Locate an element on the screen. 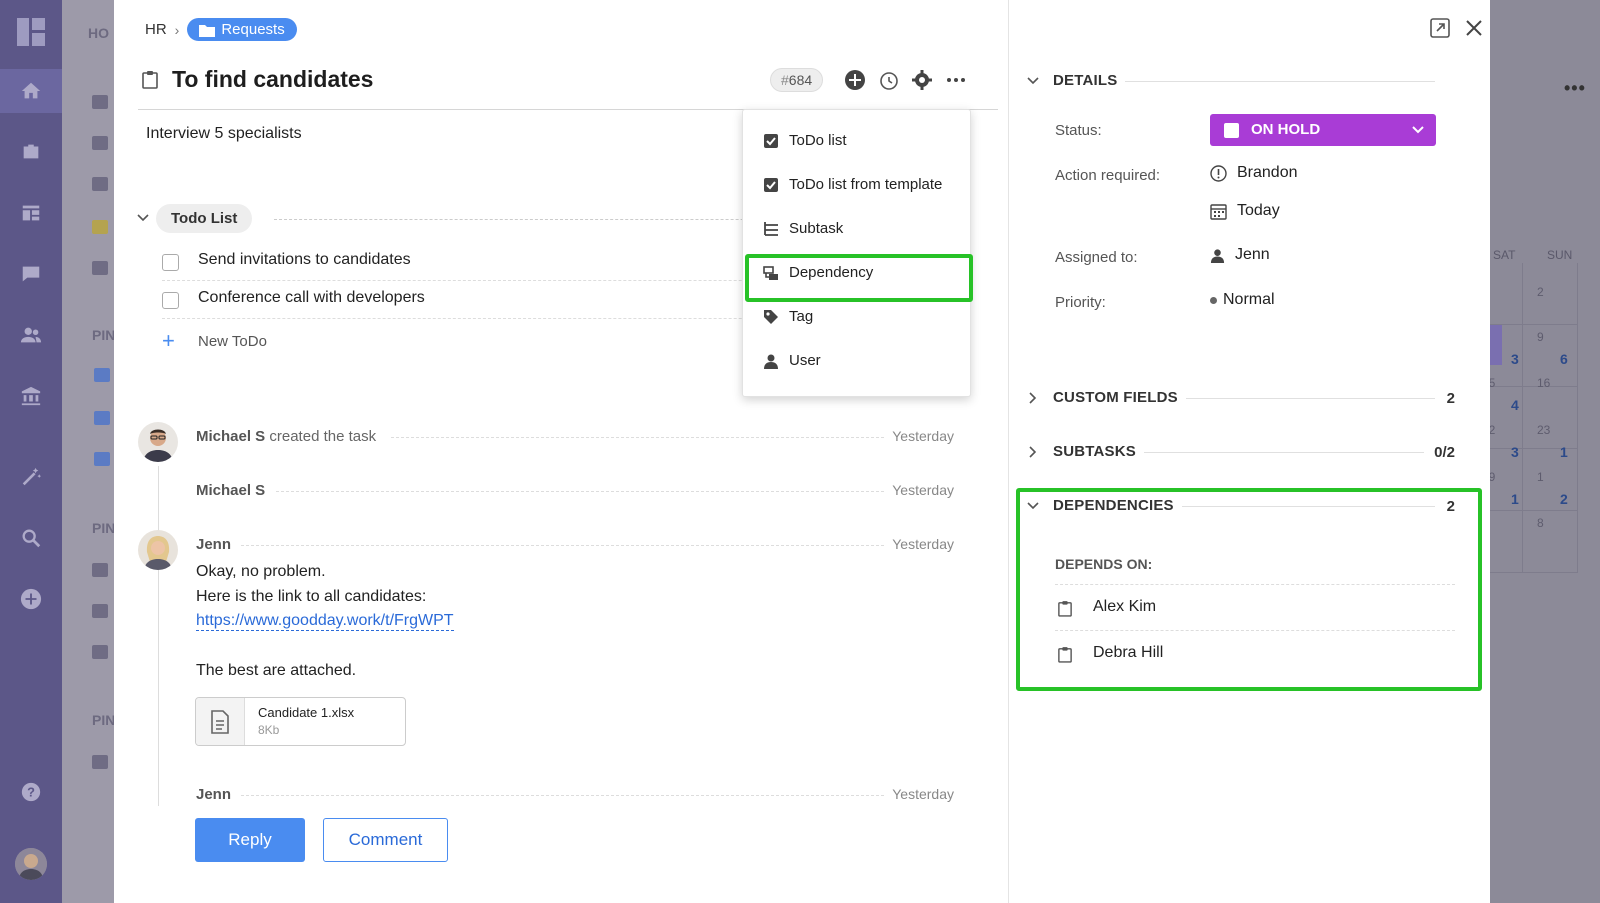 This screenshot has height=903, width=1600. comment-button: Comment is located at coordinates (385, 840).